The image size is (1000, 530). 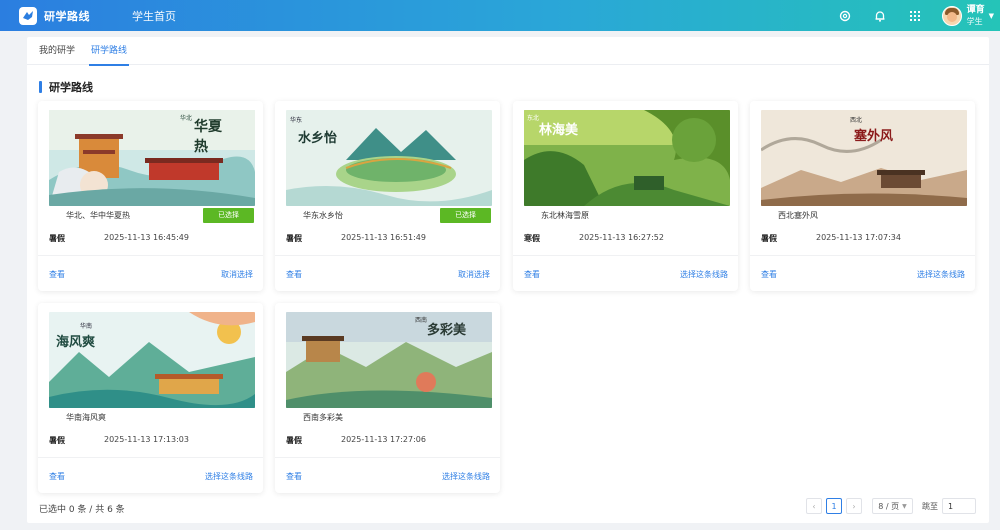 What do you see at coordinates (814, 506) in the screenshot?
I see `prev-page-button: ‹` at bounding box center [814, 506].